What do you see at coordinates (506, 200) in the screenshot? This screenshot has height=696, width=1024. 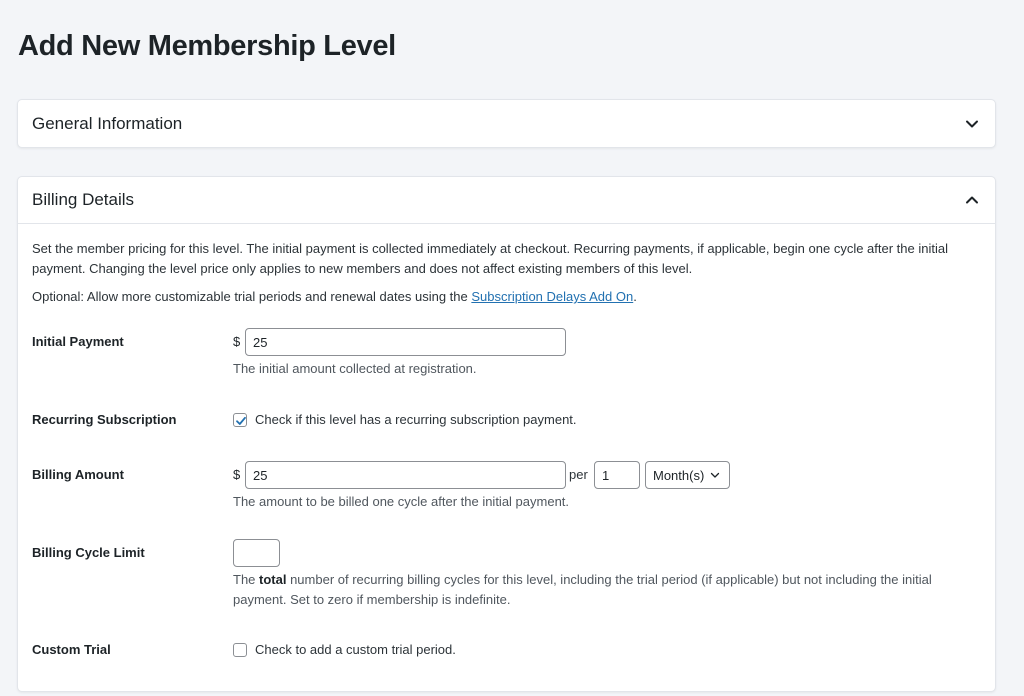 I see `billing-details-header: Billing Details` at bounding box center [506, 200].